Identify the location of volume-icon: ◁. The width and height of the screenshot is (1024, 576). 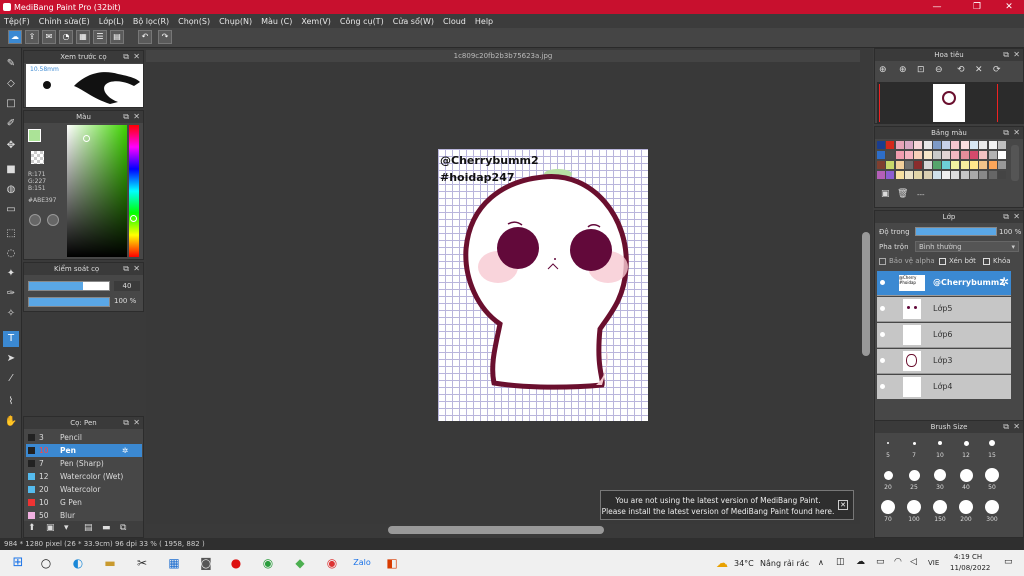
(913, 562).